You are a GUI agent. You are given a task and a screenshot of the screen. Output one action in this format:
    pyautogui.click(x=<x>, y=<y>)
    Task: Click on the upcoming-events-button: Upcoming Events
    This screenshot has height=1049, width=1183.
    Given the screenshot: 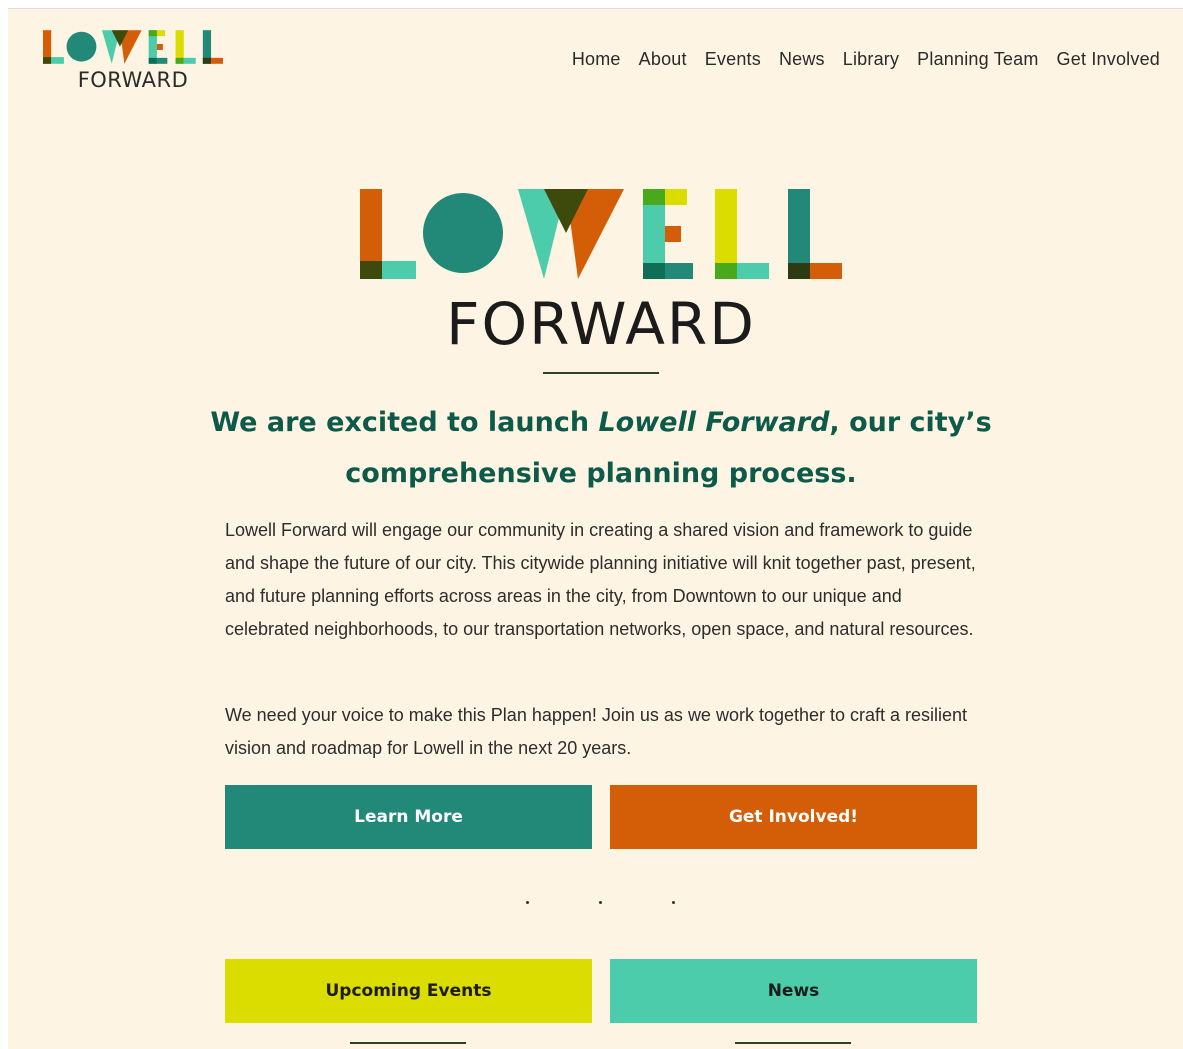 What is the action you would take?
    pyautogui.click(x=408, y=991)
    